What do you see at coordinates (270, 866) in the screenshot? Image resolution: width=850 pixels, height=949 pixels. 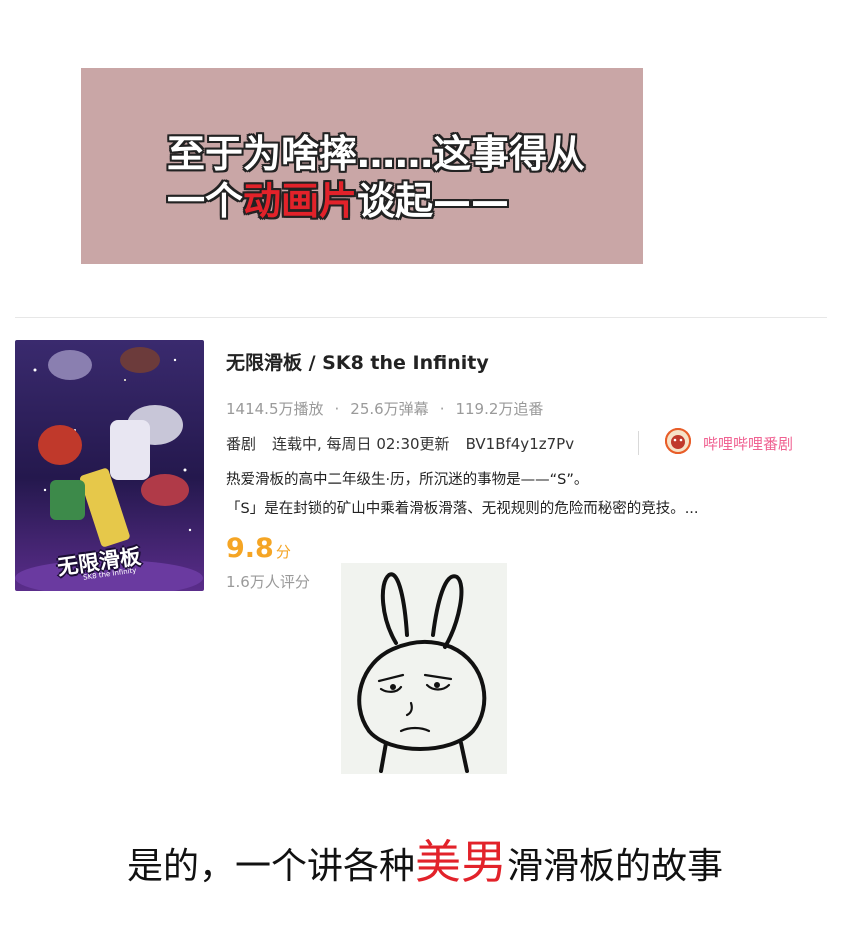 I see `caption-start: 是的，一个讲各种` at bounding box center [270, 866].